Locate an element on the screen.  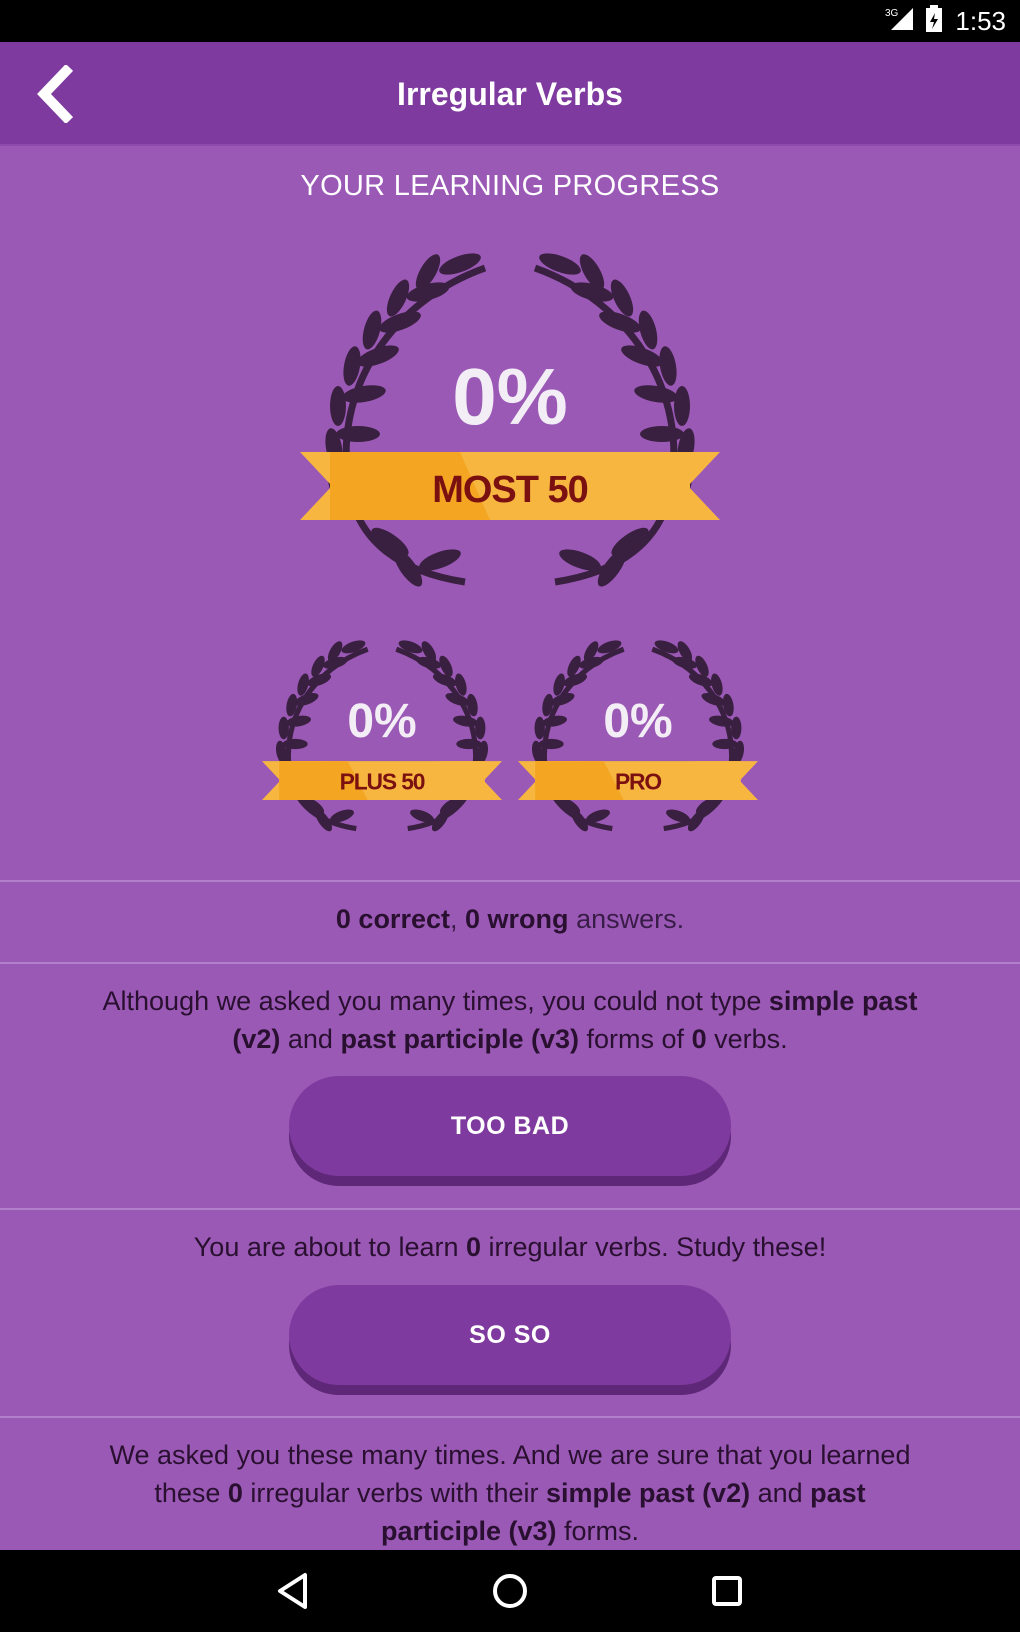
main-laurel-badge: 0% MOST 50 is located at coordinates (510, 427).